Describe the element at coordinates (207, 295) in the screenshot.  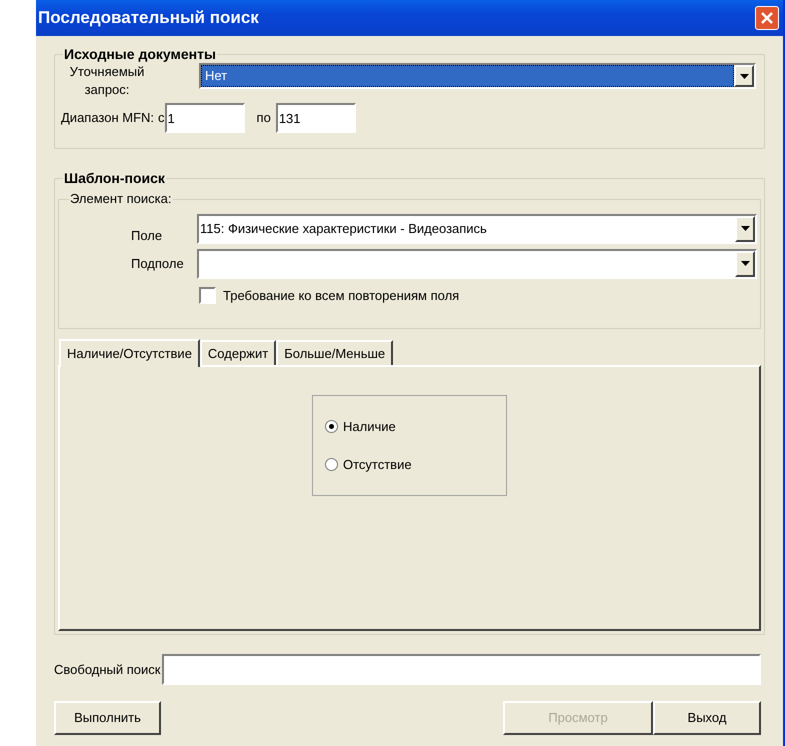
I see `checkbox` at that location.